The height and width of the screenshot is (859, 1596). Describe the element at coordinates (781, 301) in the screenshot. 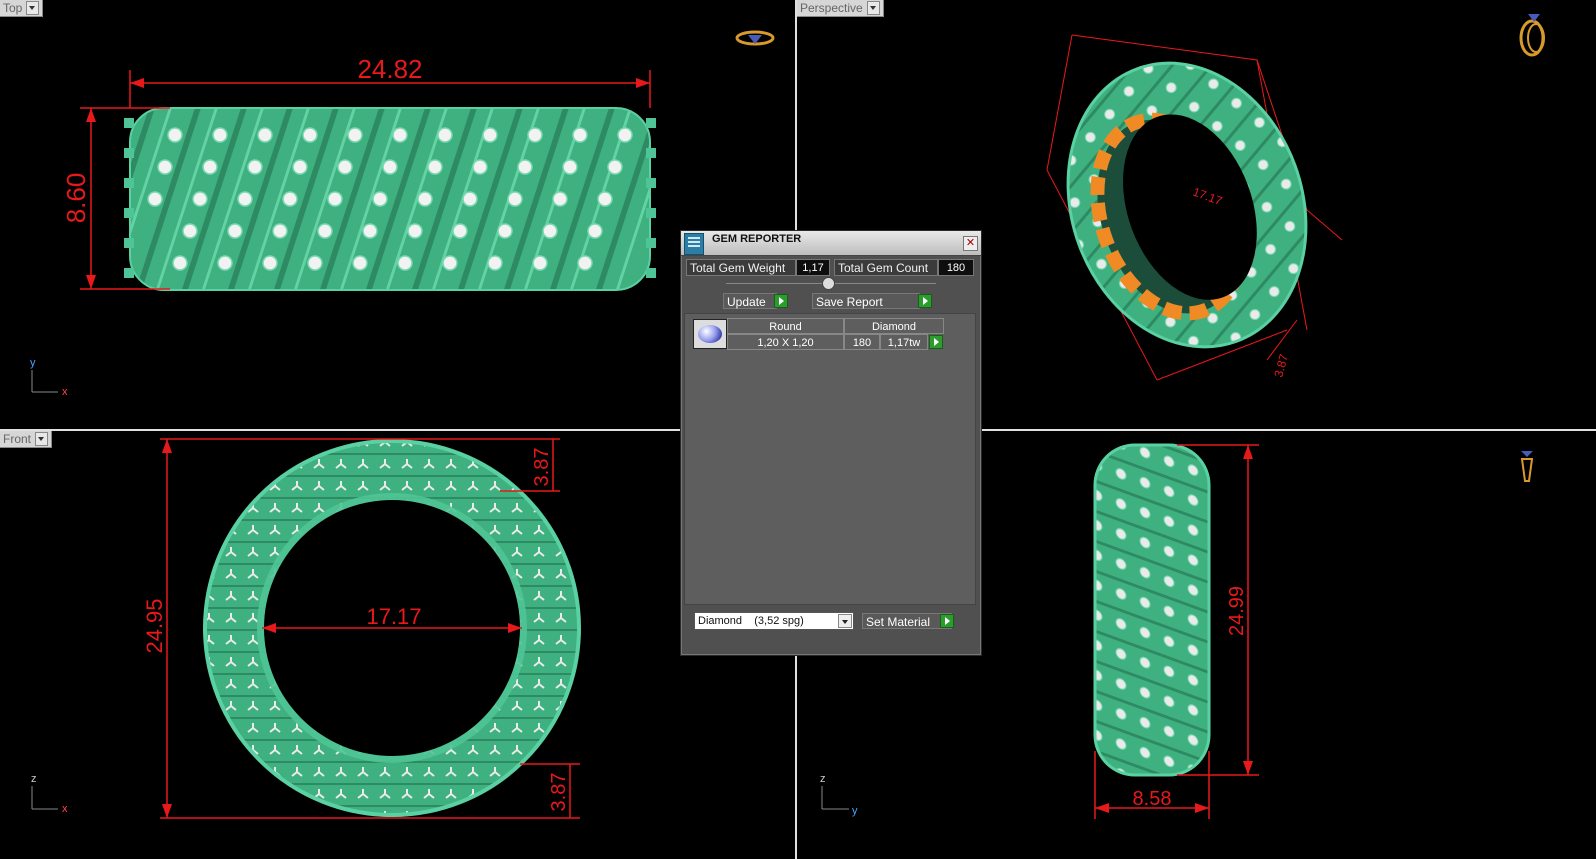

I see `update-go-icon` at that location.